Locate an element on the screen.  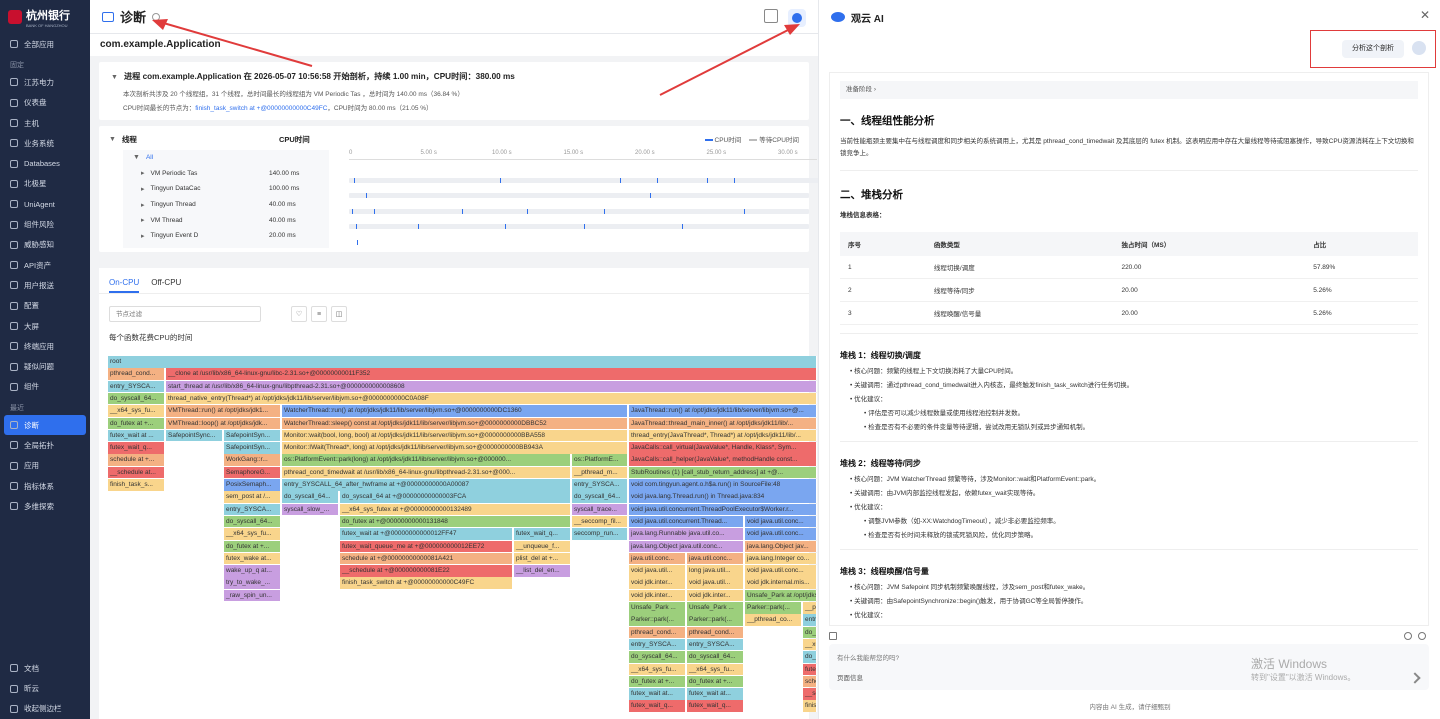
sidebar-item-8: 威胁感知 is located at coordinates (45, 245).